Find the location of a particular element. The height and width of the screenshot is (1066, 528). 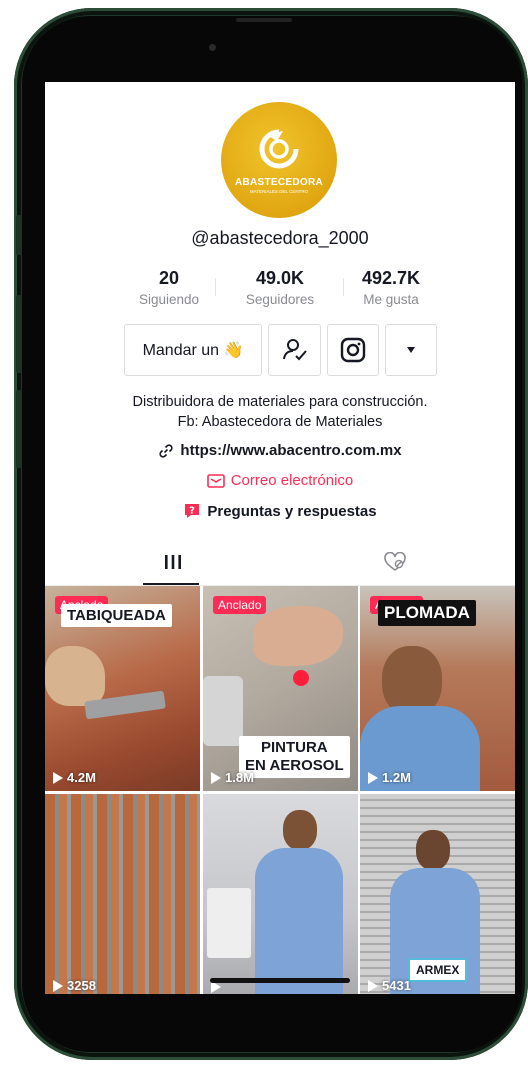

video-thumbnail is located at coordinates (280, 894).